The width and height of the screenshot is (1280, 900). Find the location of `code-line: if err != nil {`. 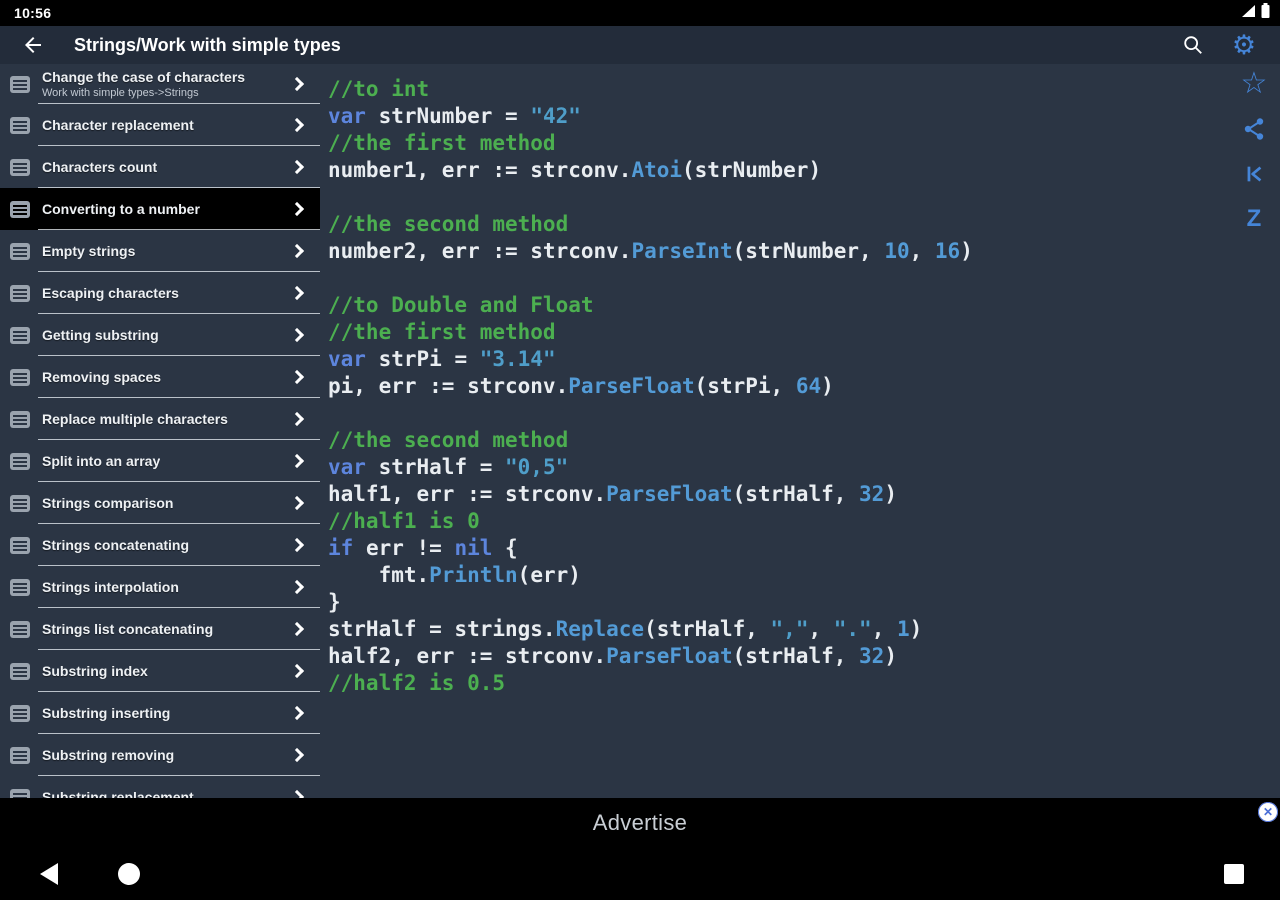

code-line: if err != nil { is located at coordinates (423, 548).